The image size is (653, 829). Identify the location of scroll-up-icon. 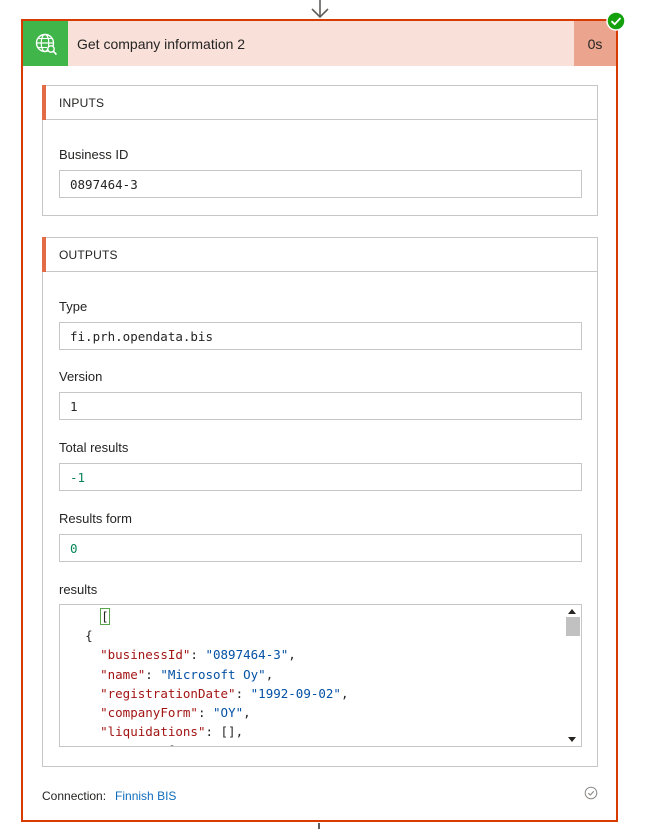
(572, 611).